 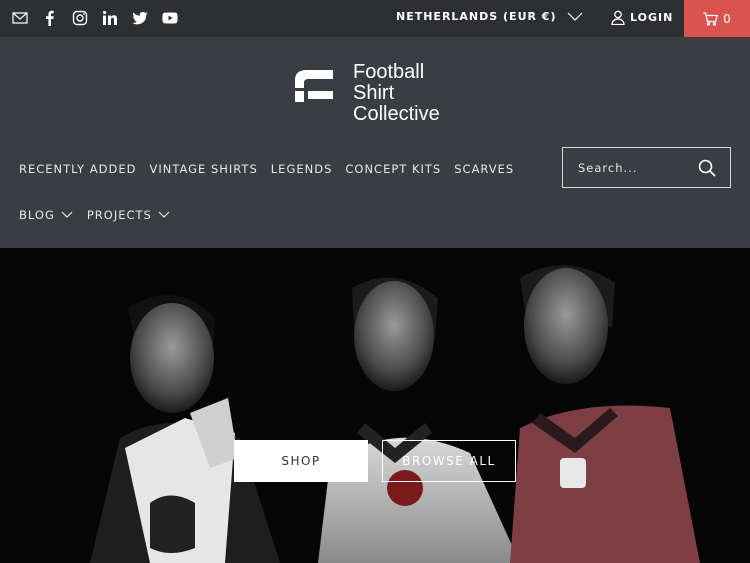 What do you see at coordinates (374, 93) in the screenshot?
I see `logo-line-2: Shirt` at bounding box center [374, 93].